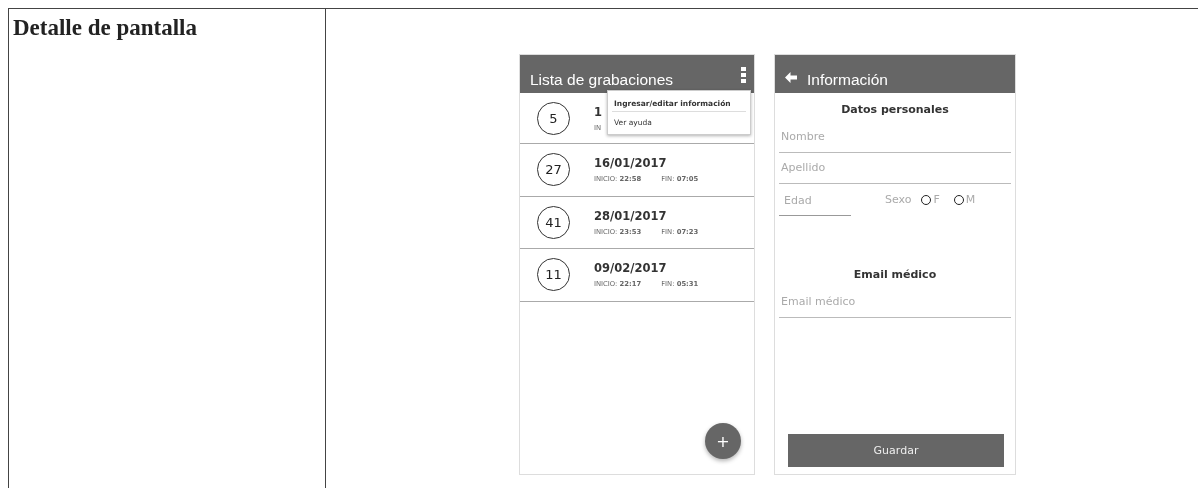  I want to click on screen-title: Lista de grabaciones, so click(602, 80).